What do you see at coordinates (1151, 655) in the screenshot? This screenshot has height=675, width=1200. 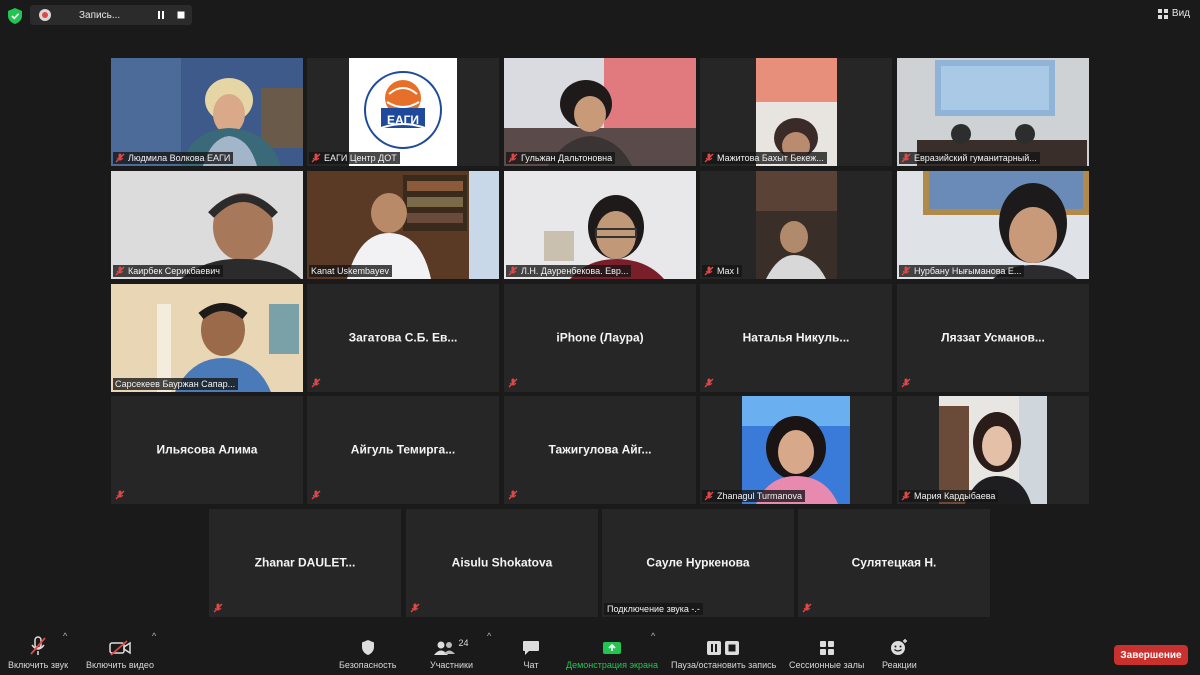 I see `end-meeting-button: Завершение` at bounding box center [1151, 655].